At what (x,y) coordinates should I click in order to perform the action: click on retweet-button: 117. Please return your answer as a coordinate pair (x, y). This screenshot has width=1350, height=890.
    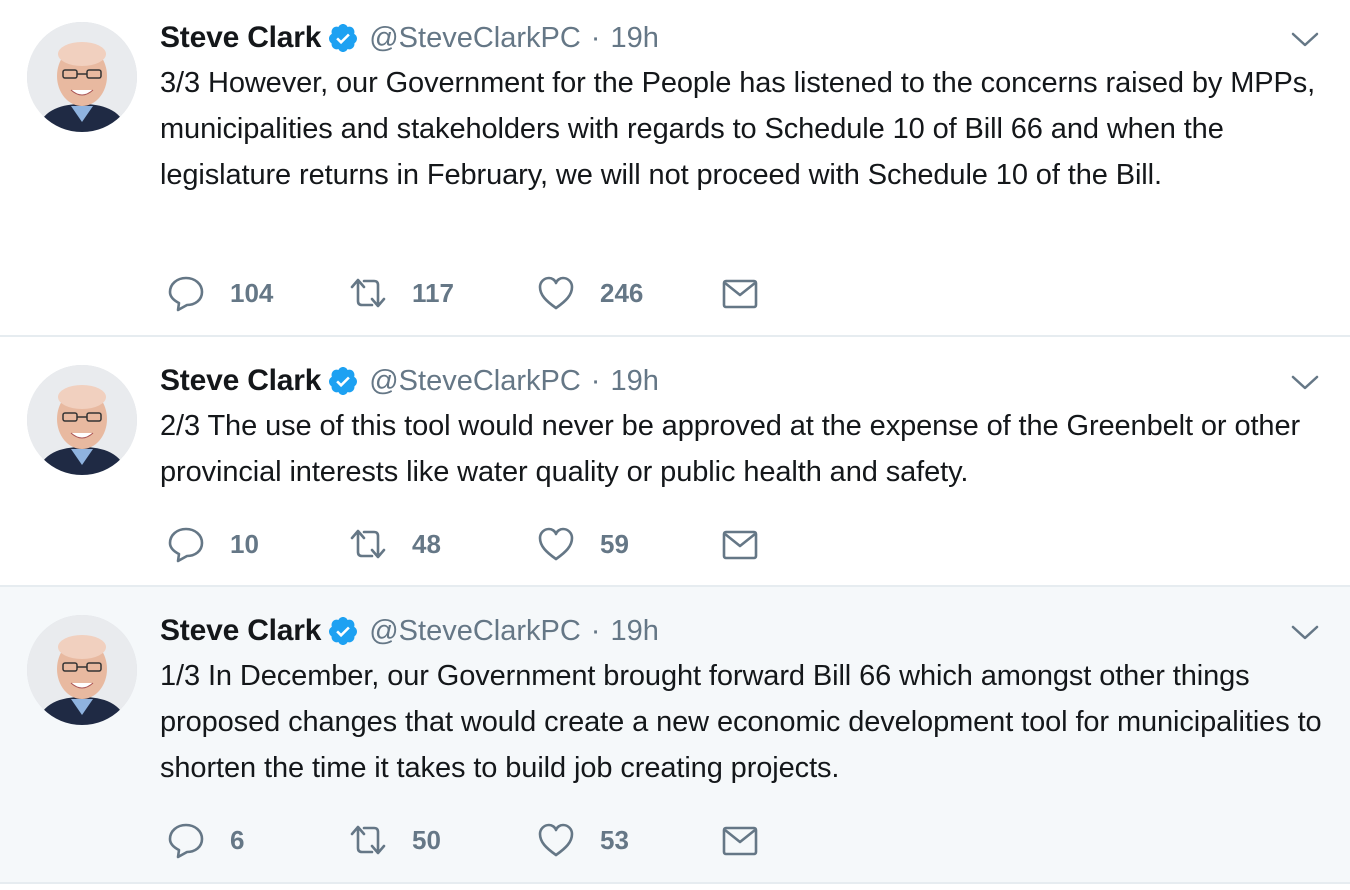
    Looking at the image, I should click on (442, 293).